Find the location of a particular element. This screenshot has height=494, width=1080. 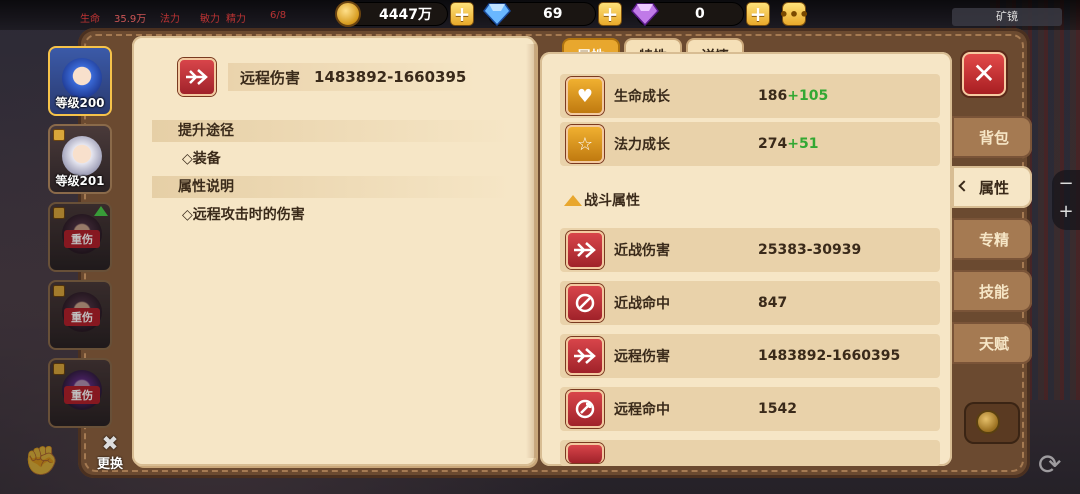

combat-section-heading: 战斗属性 is located at coordinates (602, 200).